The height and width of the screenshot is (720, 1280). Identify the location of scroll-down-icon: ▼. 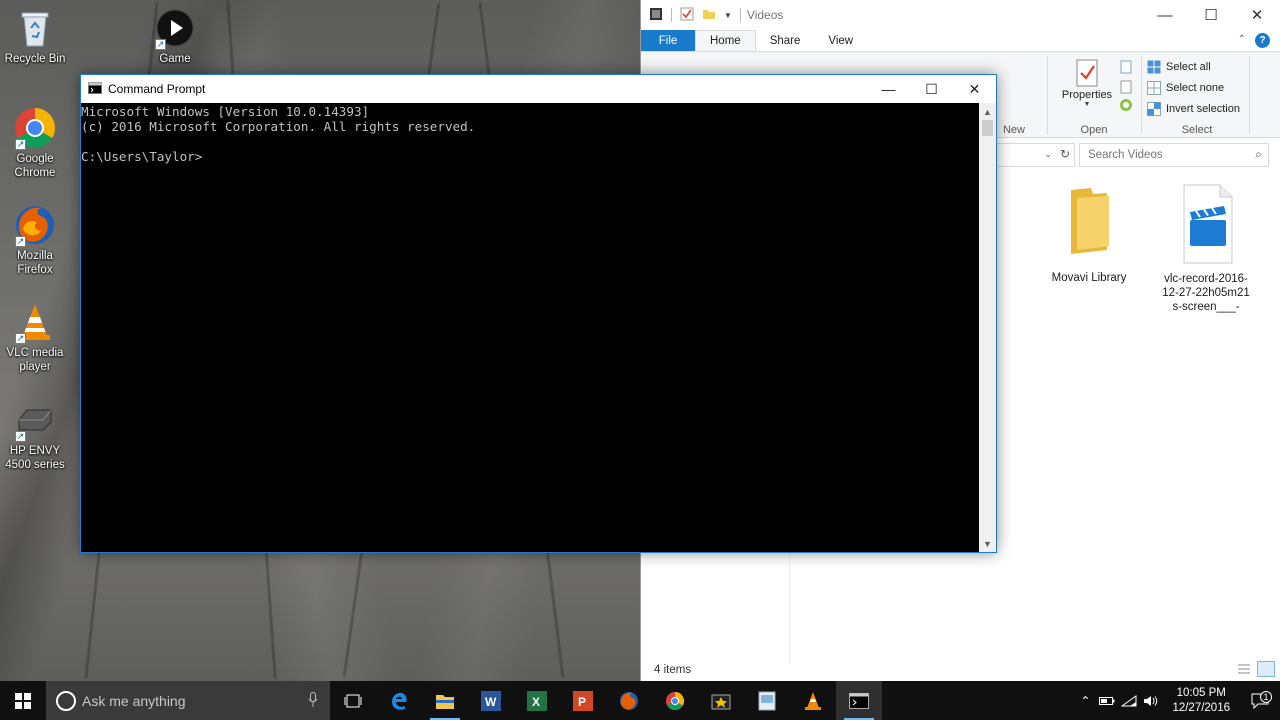
(987, 543).